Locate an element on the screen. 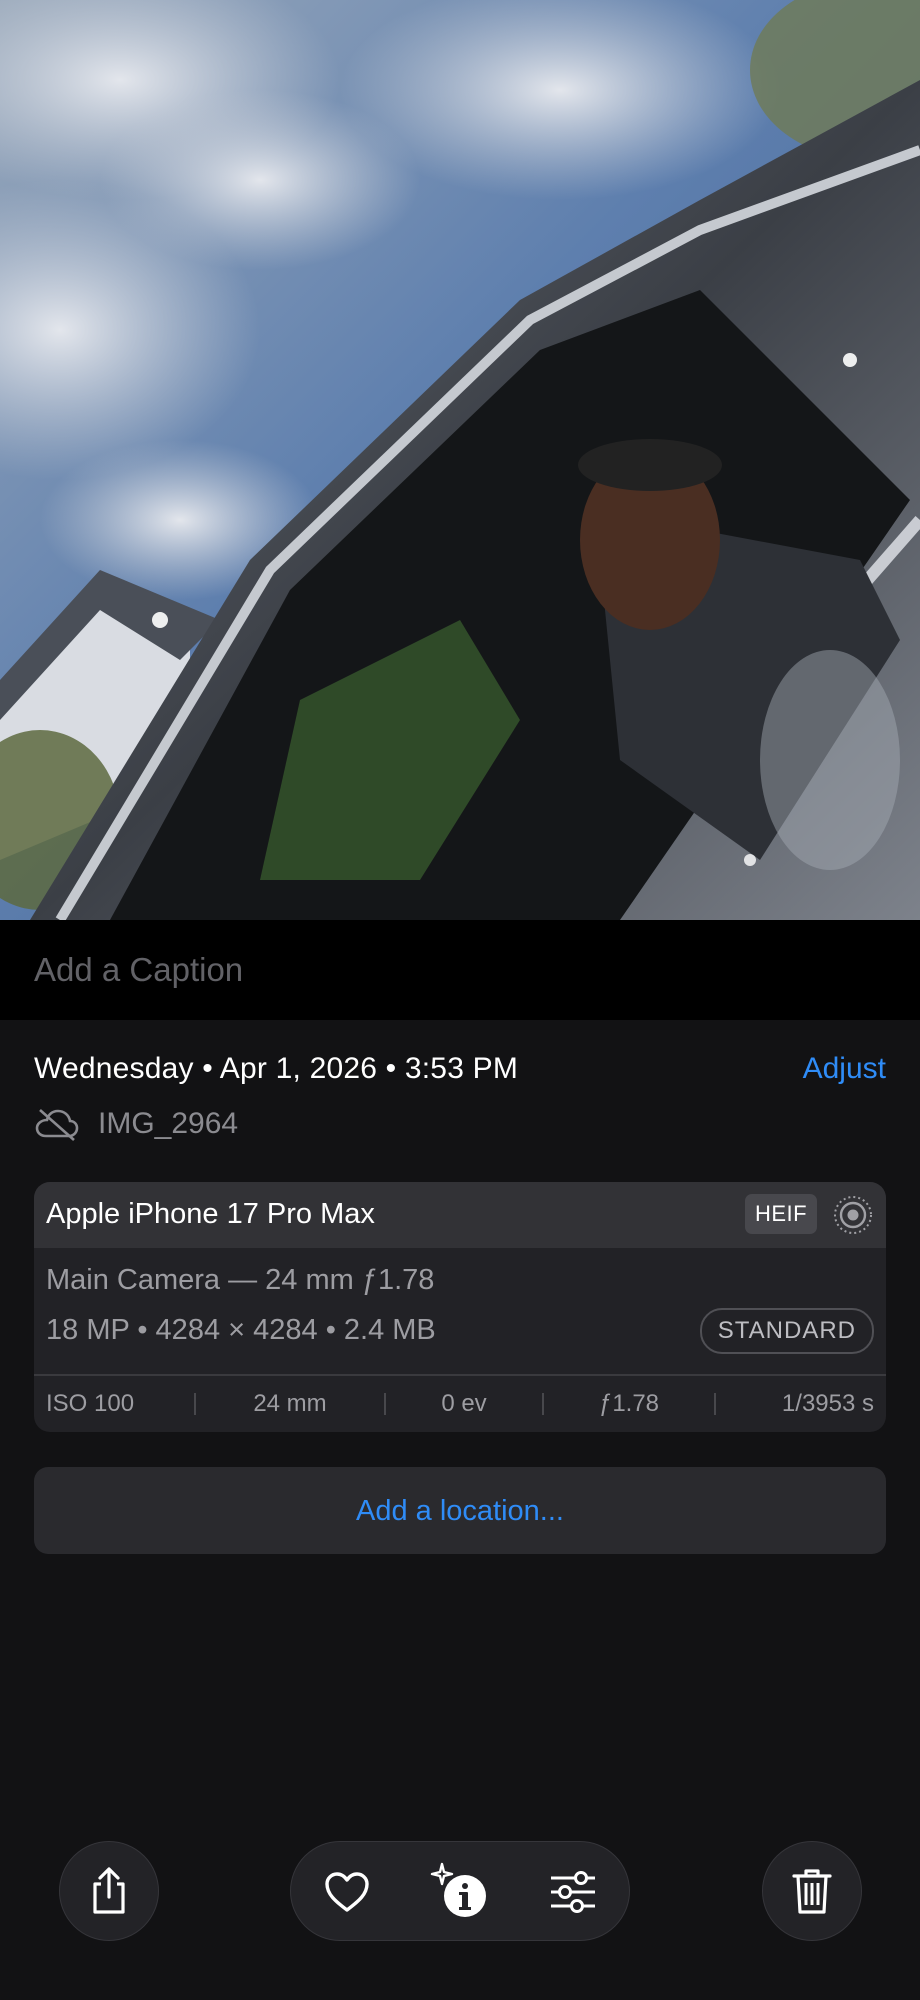 The width and height of the screenshot is (920, 2000). live-photo-icon is located at coordinates (853, 1215).